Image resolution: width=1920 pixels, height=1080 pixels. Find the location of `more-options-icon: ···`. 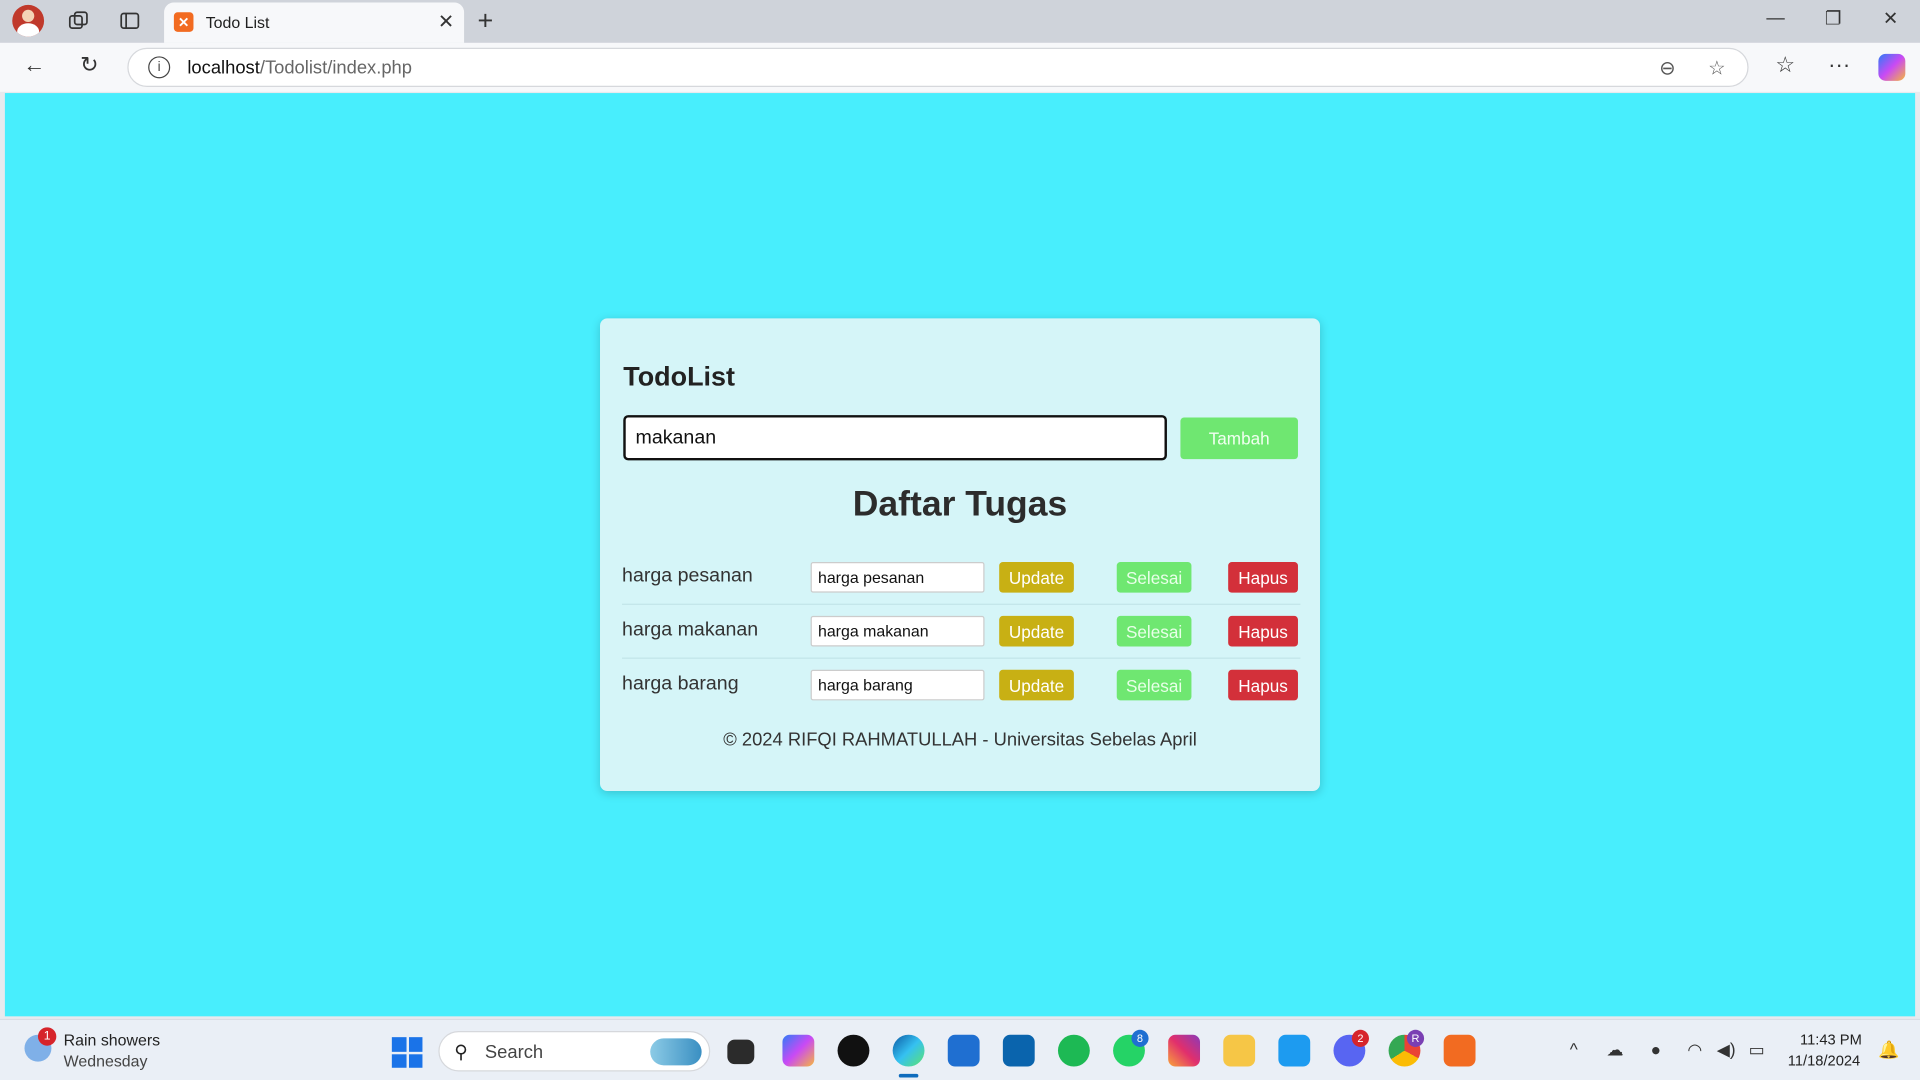

more-options-icon: ··· is located at coordinates (1839, 66).